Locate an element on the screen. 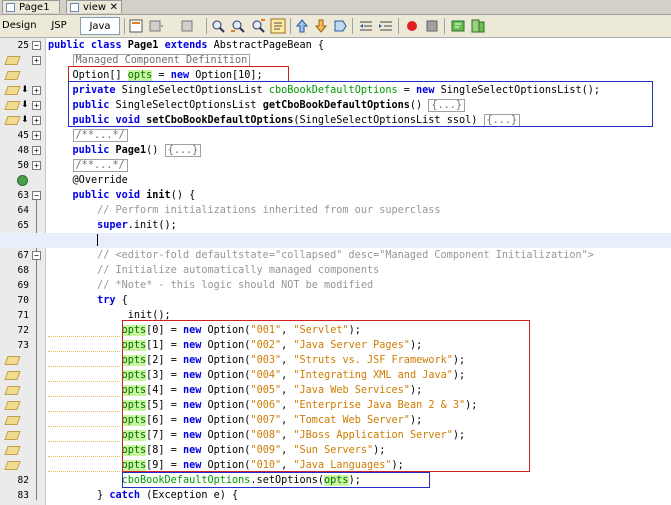 Image resolution: width=671 pixels, height=505 pixels. stop-macro-icon is located at coordinates (432, 26).